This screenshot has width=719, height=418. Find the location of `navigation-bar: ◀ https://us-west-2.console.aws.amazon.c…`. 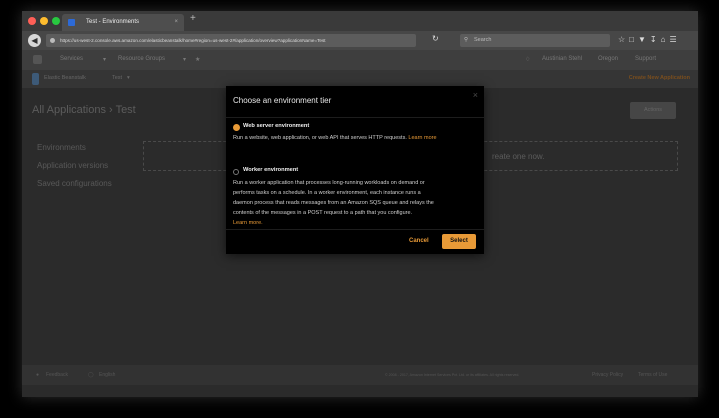

navigation-bar: ◀ https://us-west-2.console.aws.amazon.c… is located at coordinates (360, 40).